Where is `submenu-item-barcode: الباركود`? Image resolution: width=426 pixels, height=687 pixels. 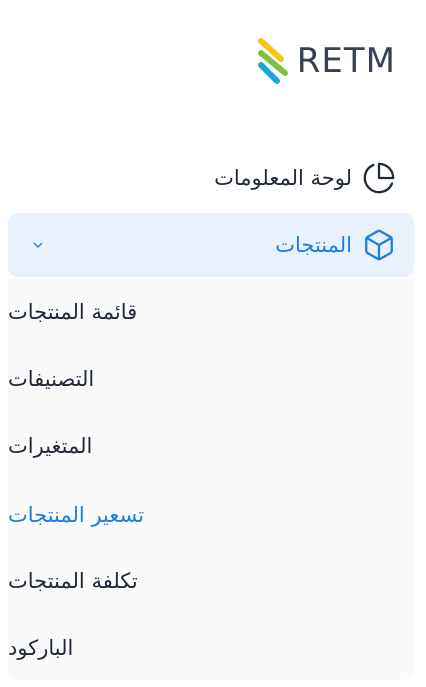 submenu-item-barcode: الباركود is located at coordinates (211, 648).